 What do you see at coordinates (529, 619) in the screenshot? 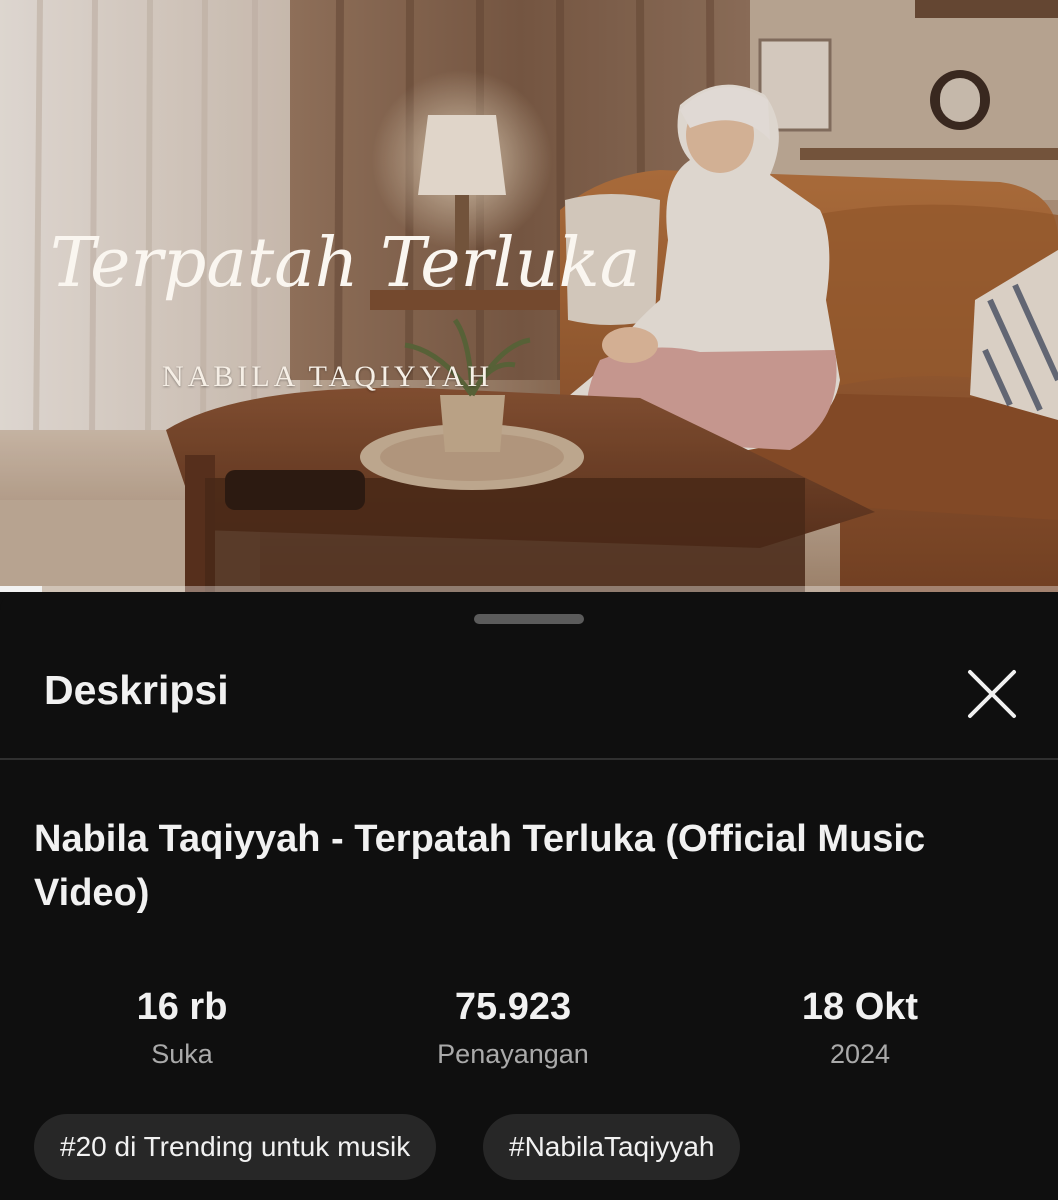
I see `drag-handle` at bounding box center [529, 619].